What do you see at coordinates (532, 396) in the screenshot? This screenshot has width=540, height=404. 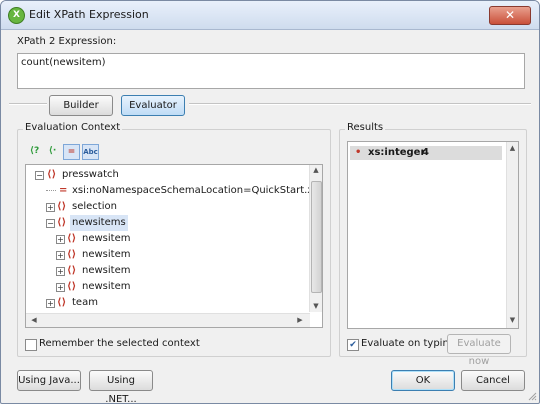 I see `resize-grip-icon` at bounding box center [532, 396].